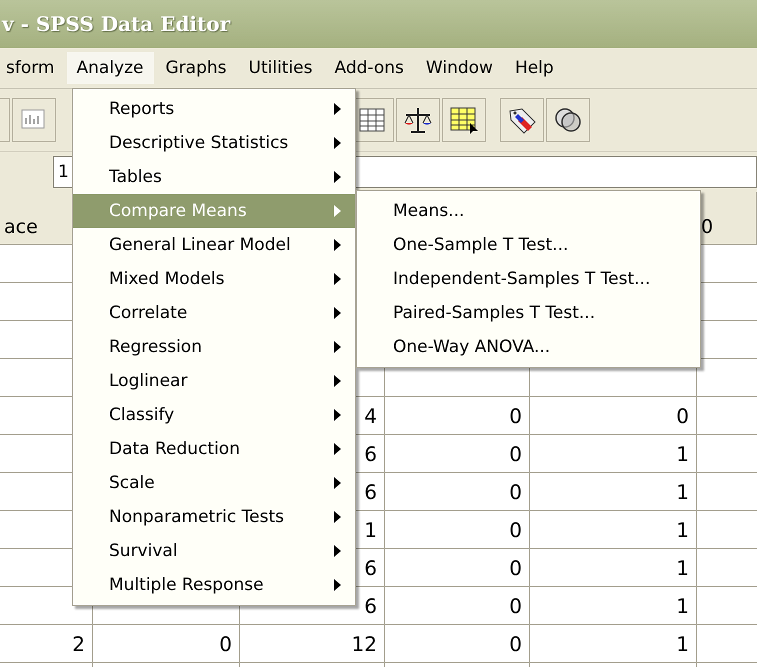  Describe the element at coordinates (214, 449) in the screenshot. I see `menu-item: Data Reduction` at that location.